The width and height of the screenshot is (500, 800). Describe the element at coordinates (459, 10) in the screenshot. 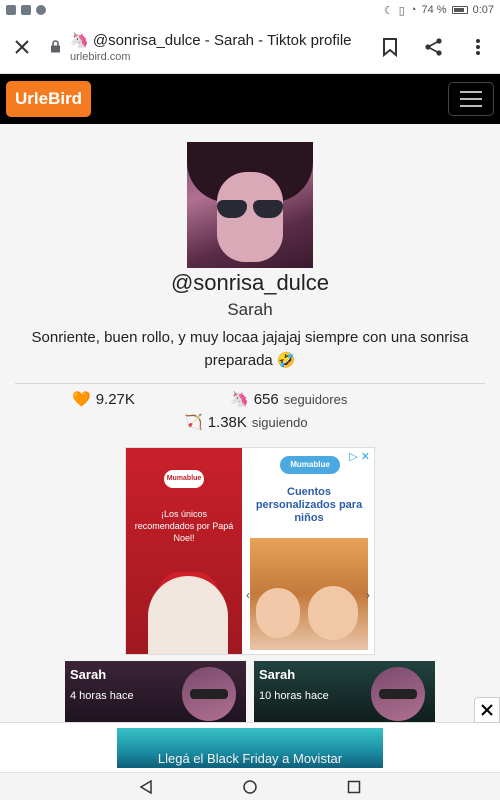

I see `battery-icon` at that location.